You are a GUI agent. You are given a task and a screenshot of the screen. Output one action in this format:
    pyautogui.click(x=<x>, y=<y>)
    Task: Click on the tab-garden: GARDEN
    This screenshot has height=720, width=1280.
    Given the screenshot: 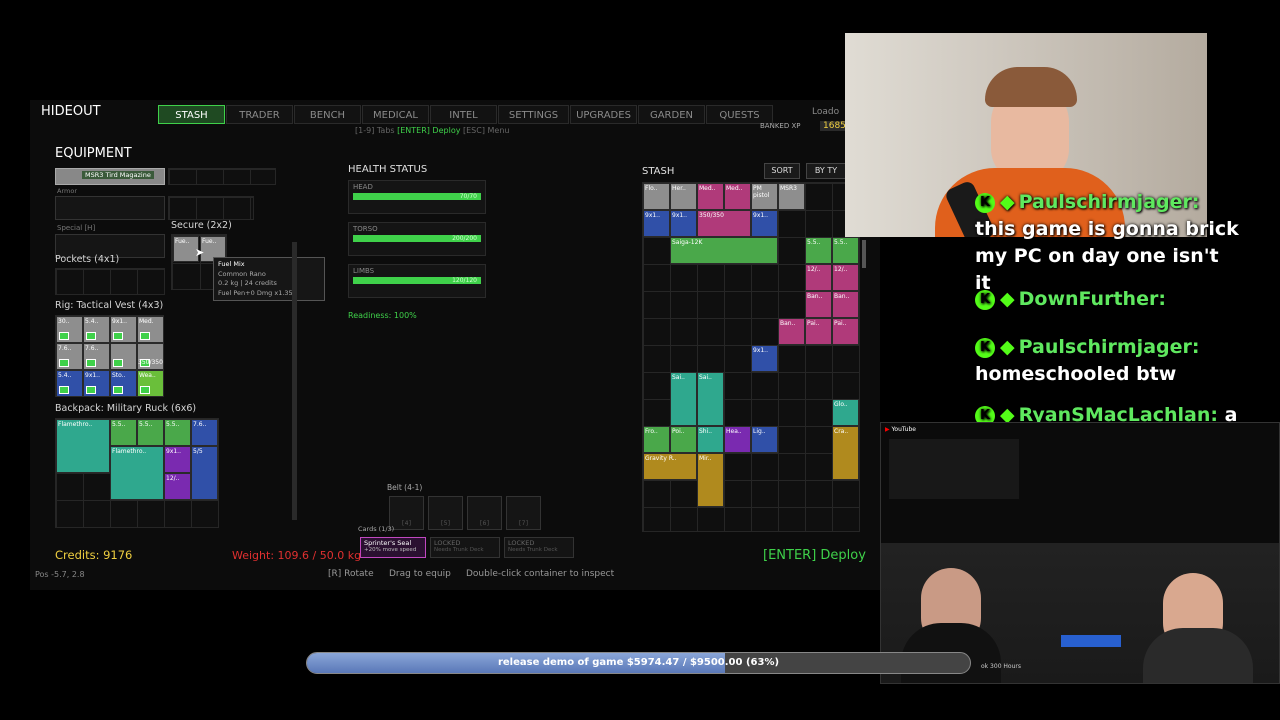 What is the action you would take?
    pyautogui.click(x=671, y=114)
    